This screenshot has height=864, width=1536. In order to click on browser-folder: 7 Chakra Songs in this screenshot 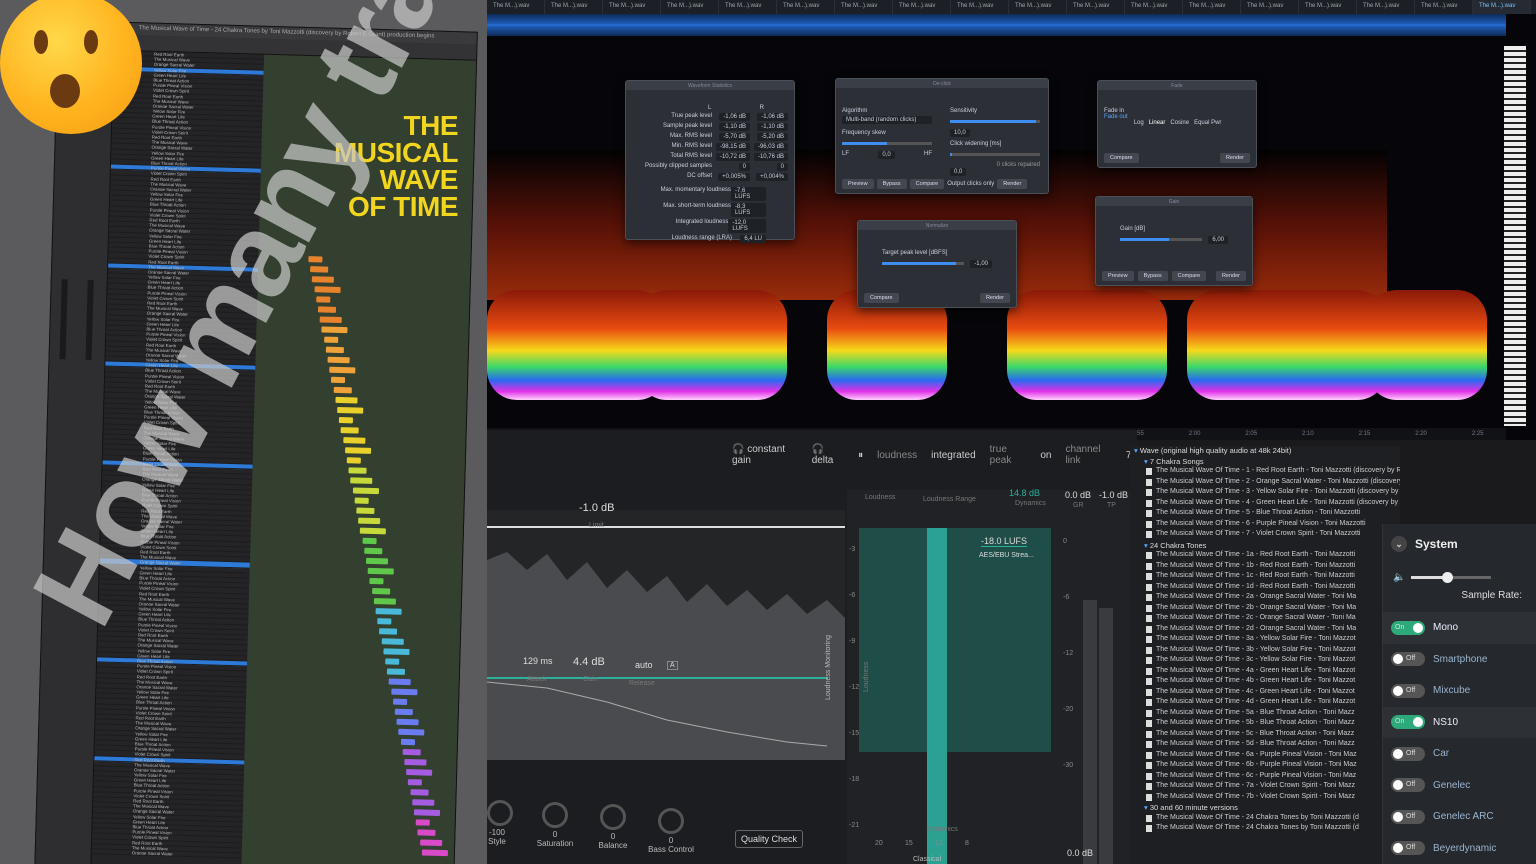, I will do `click(1265, 462)`.